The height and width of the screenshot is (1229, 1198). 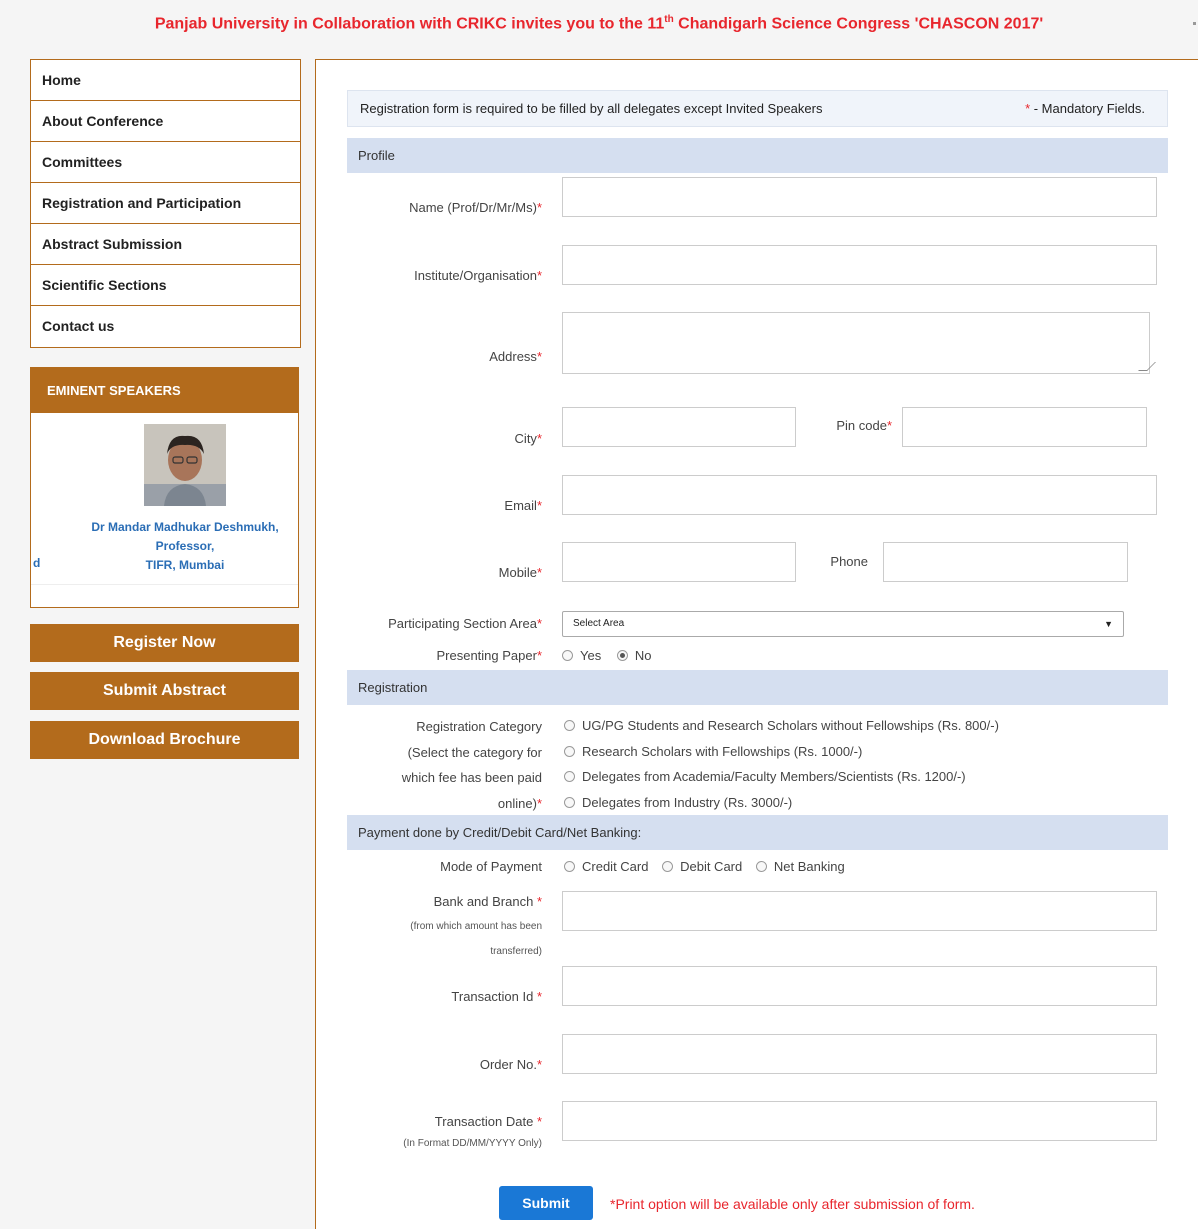 I want to click on name-input, so click(x=859, y=197).